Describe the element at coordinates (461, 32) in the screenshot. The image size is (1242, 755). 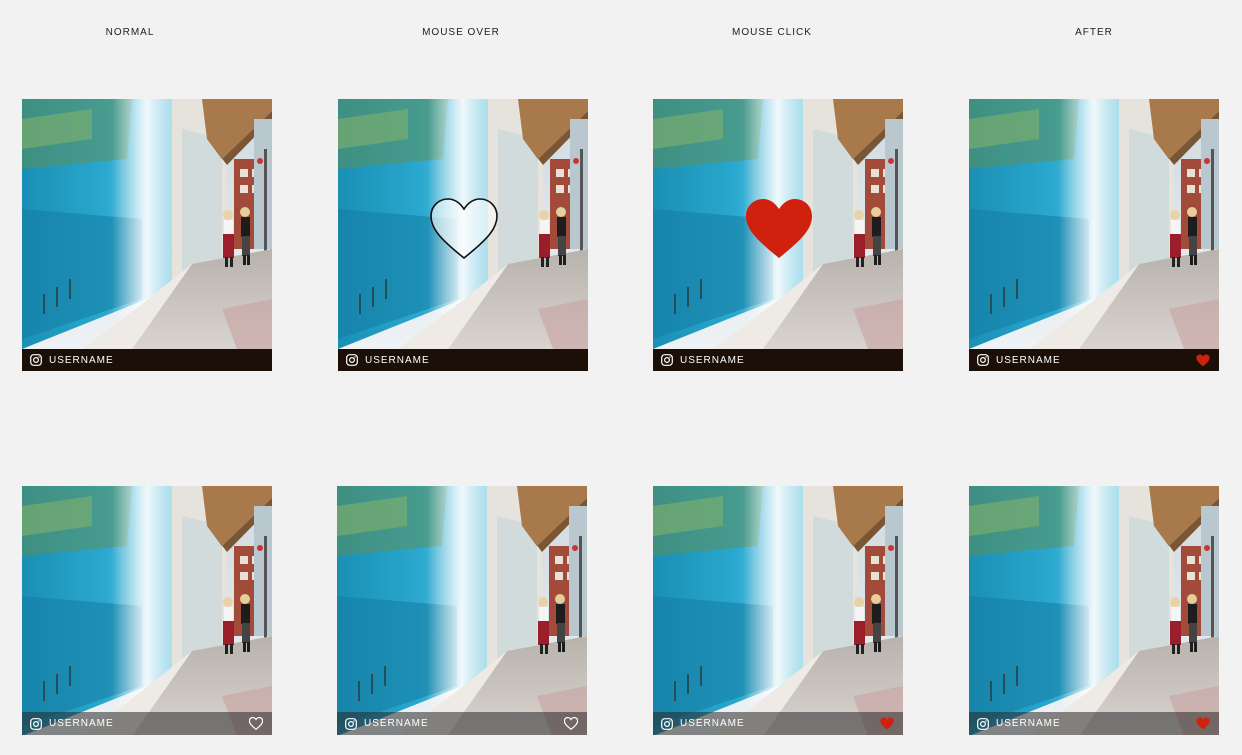
I see `column-header-mouse-over: MOUSE OVER` at that location.